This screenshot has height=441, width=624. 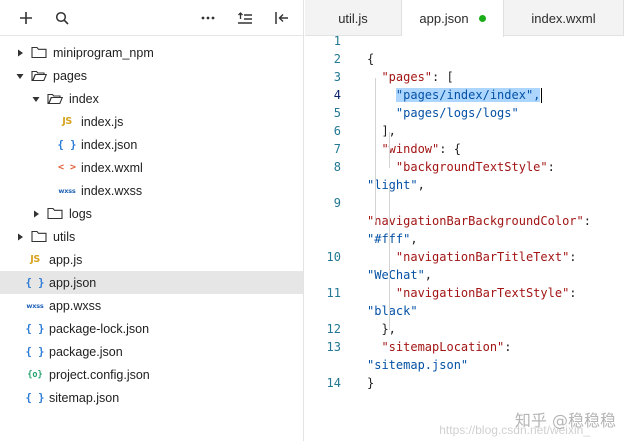 I want to click on tab-index-wxml: index.wxml, so click(x=564, y=18).